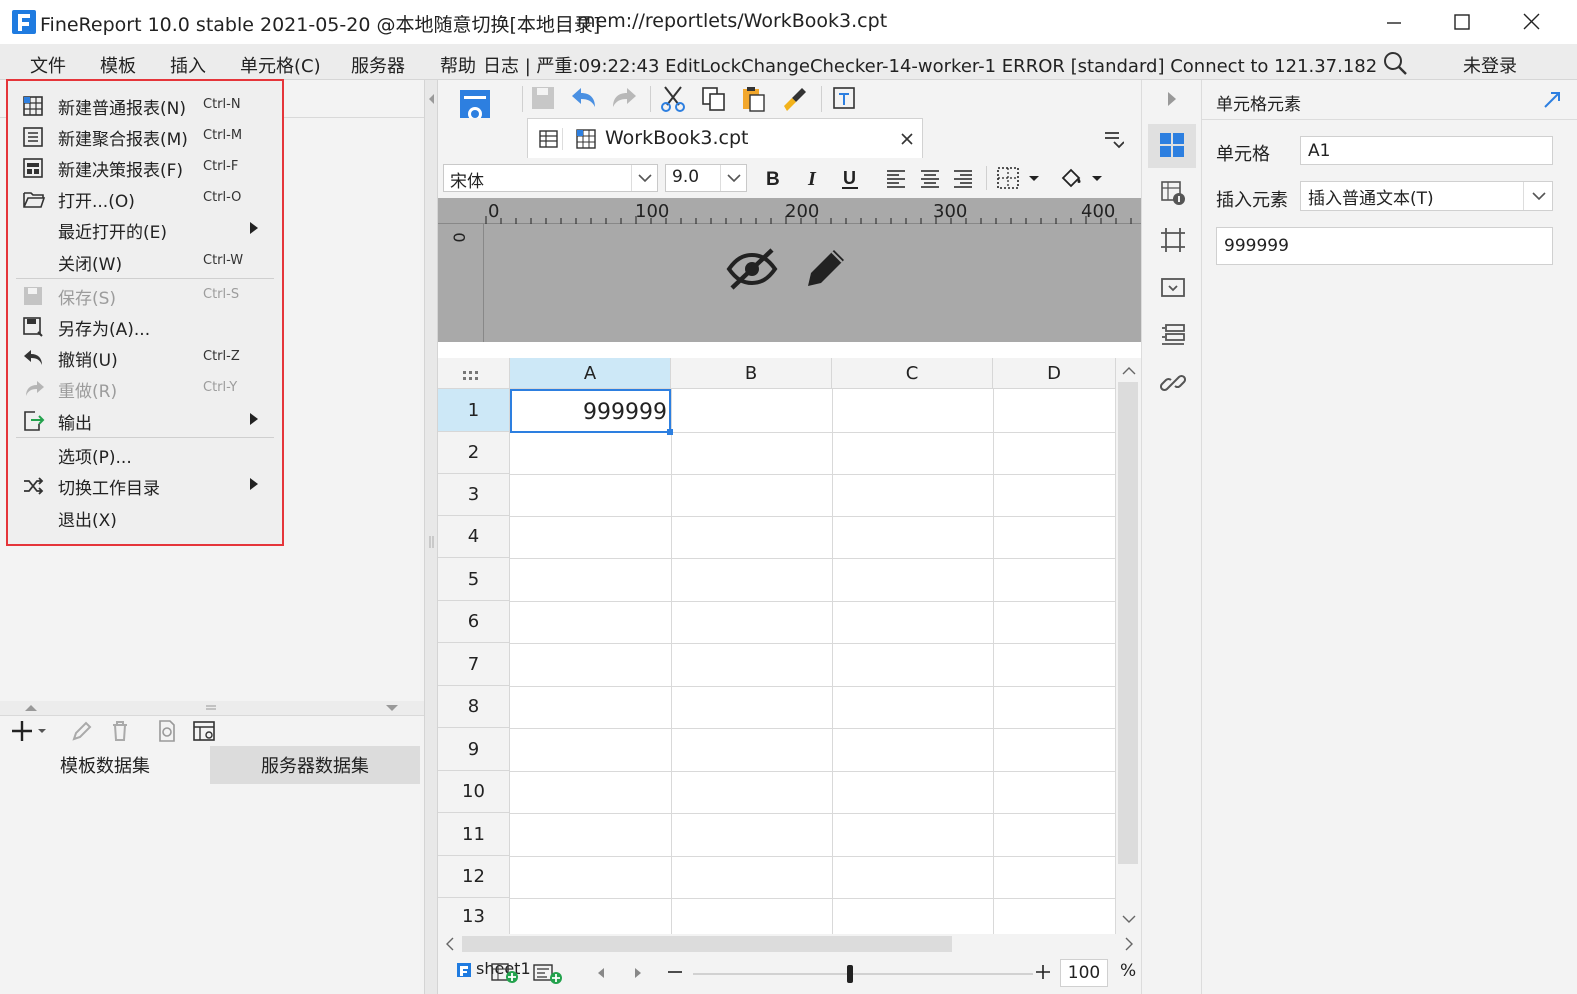 Image resolution: width=1577 pixels, height=994 pixels. What do you see at coordinates (590, 411) in the screenshot?
I see `cell-a1: 999999` at bounding box center [590, 411].